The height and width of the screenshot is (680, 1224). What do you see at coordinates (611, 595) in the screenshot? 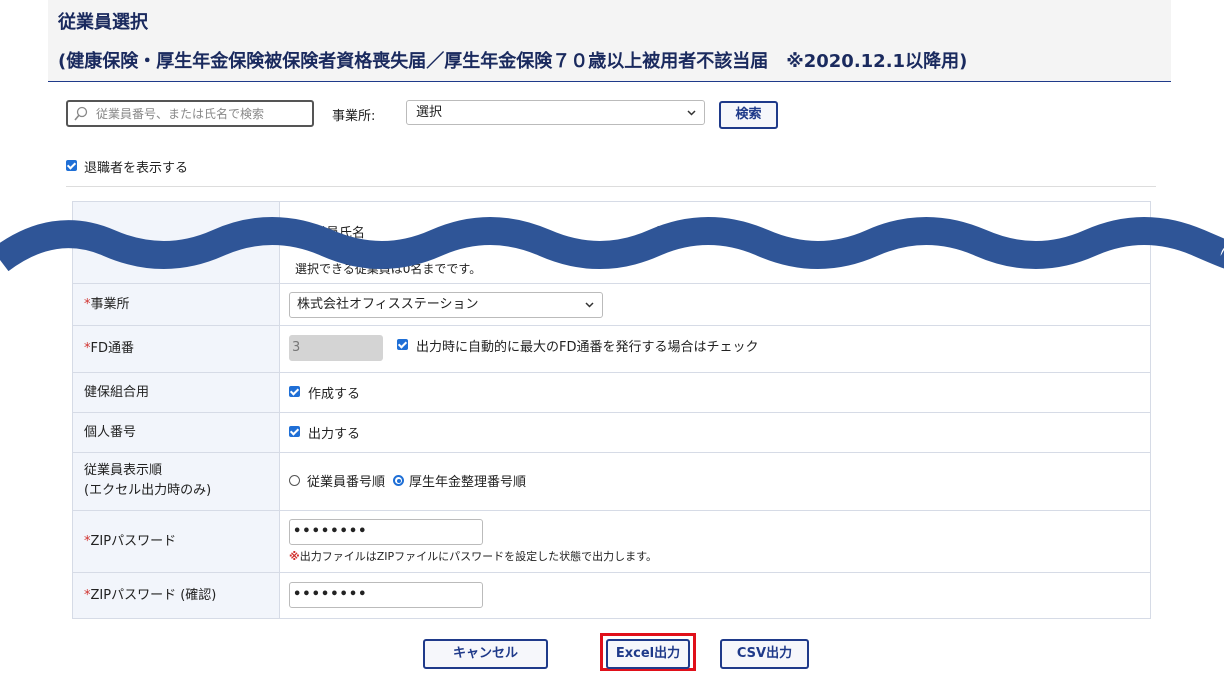
I see `zip-password-confirm-row: *ZIPパスワード (確認) ••••••••` at bounding box center [611, 595].